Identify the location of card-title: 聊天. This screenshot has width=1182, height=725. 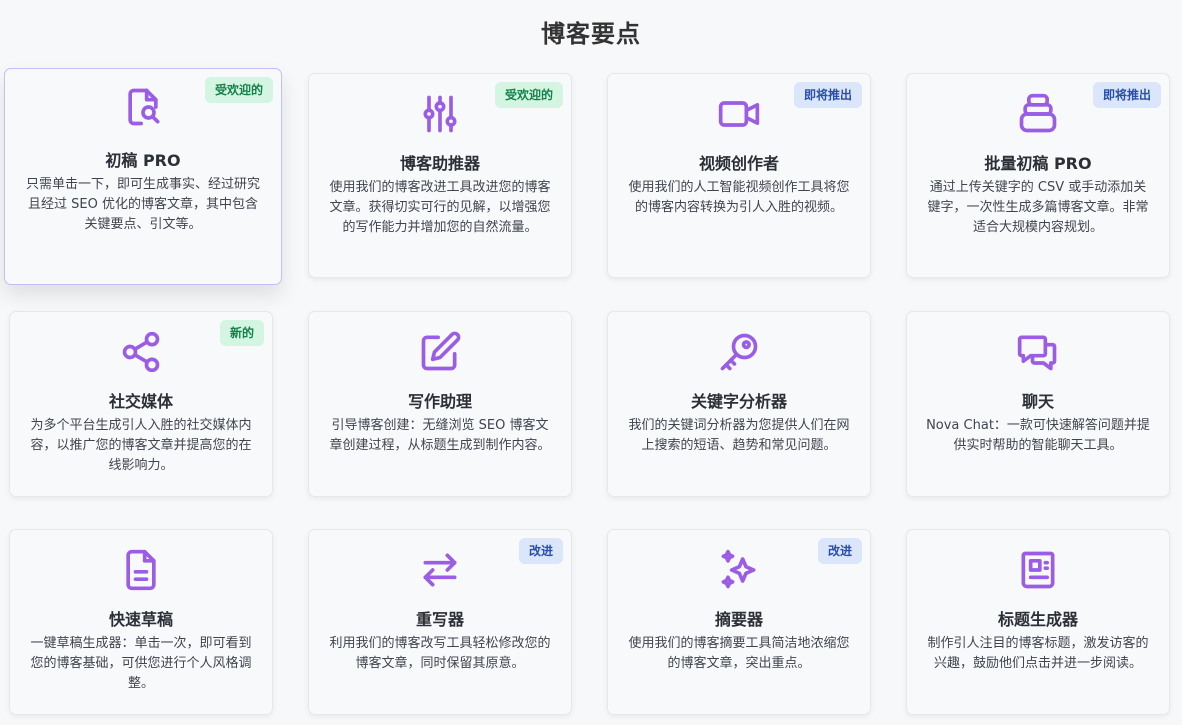
(1037, 401).